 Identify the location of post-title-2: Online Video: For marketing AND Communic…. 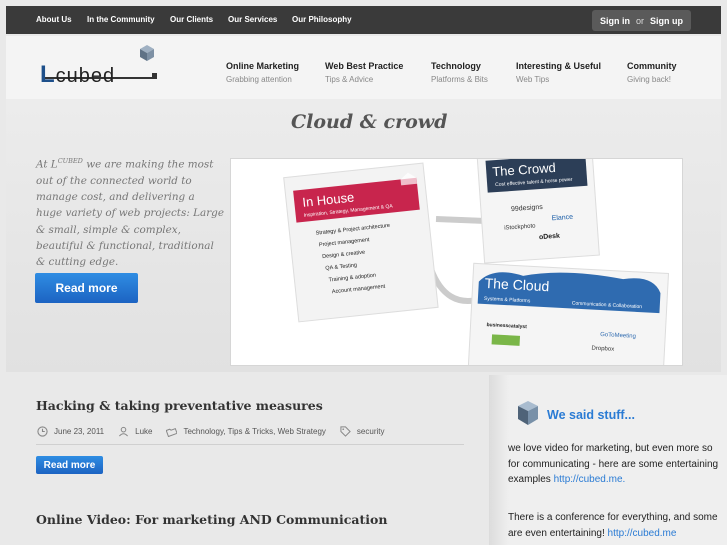
(211, 519).